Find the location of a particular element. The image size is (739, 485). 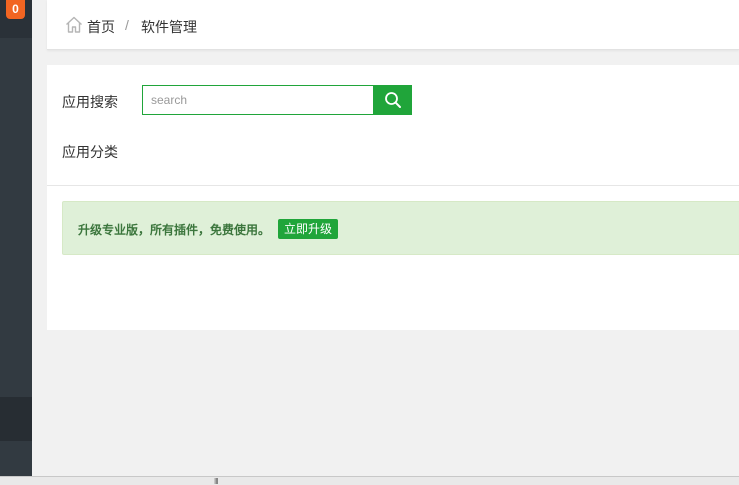

breadcrumb: 首页 / 软件管理 is located at coordinates (393, 25).